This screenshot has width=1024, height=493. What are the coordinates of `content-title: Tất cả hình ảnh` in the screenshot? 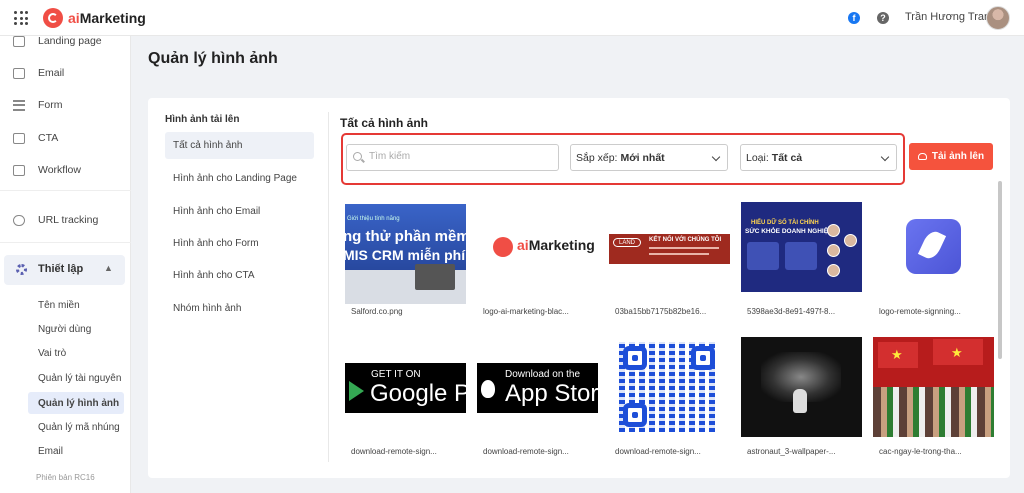 It's located at (384, 123).